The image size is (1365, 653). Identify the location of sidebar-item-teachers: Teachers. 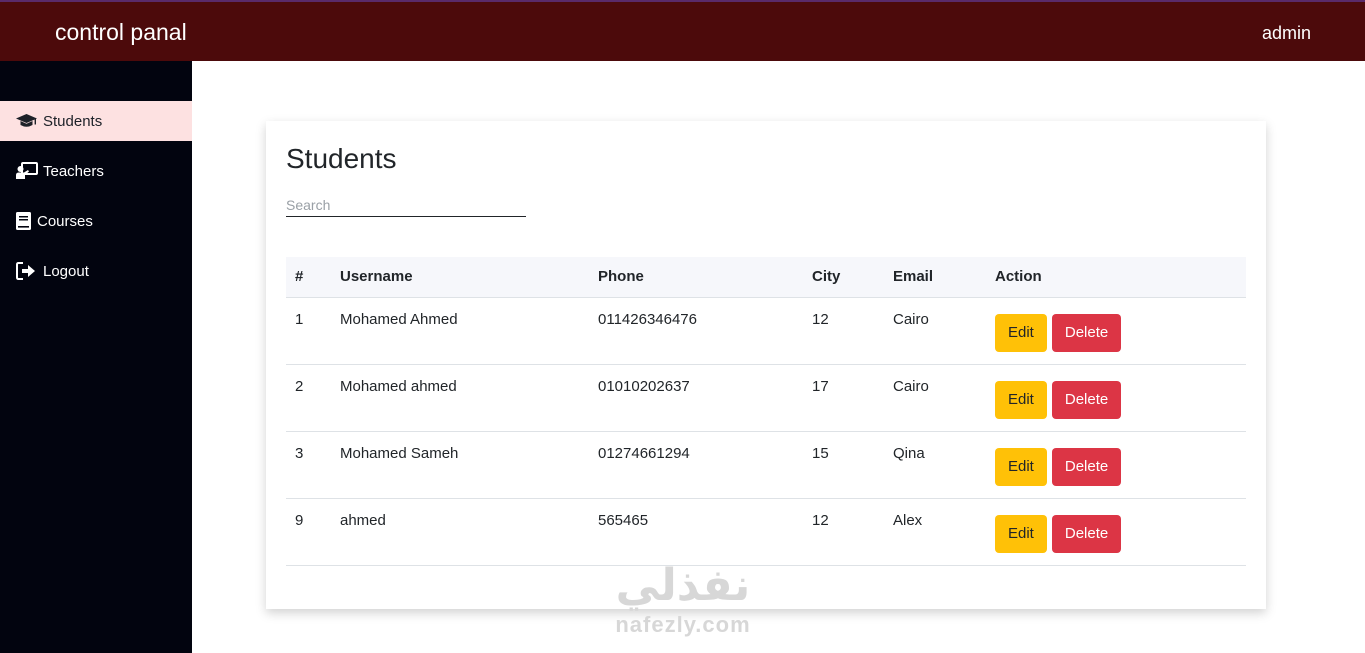
(96, 171).